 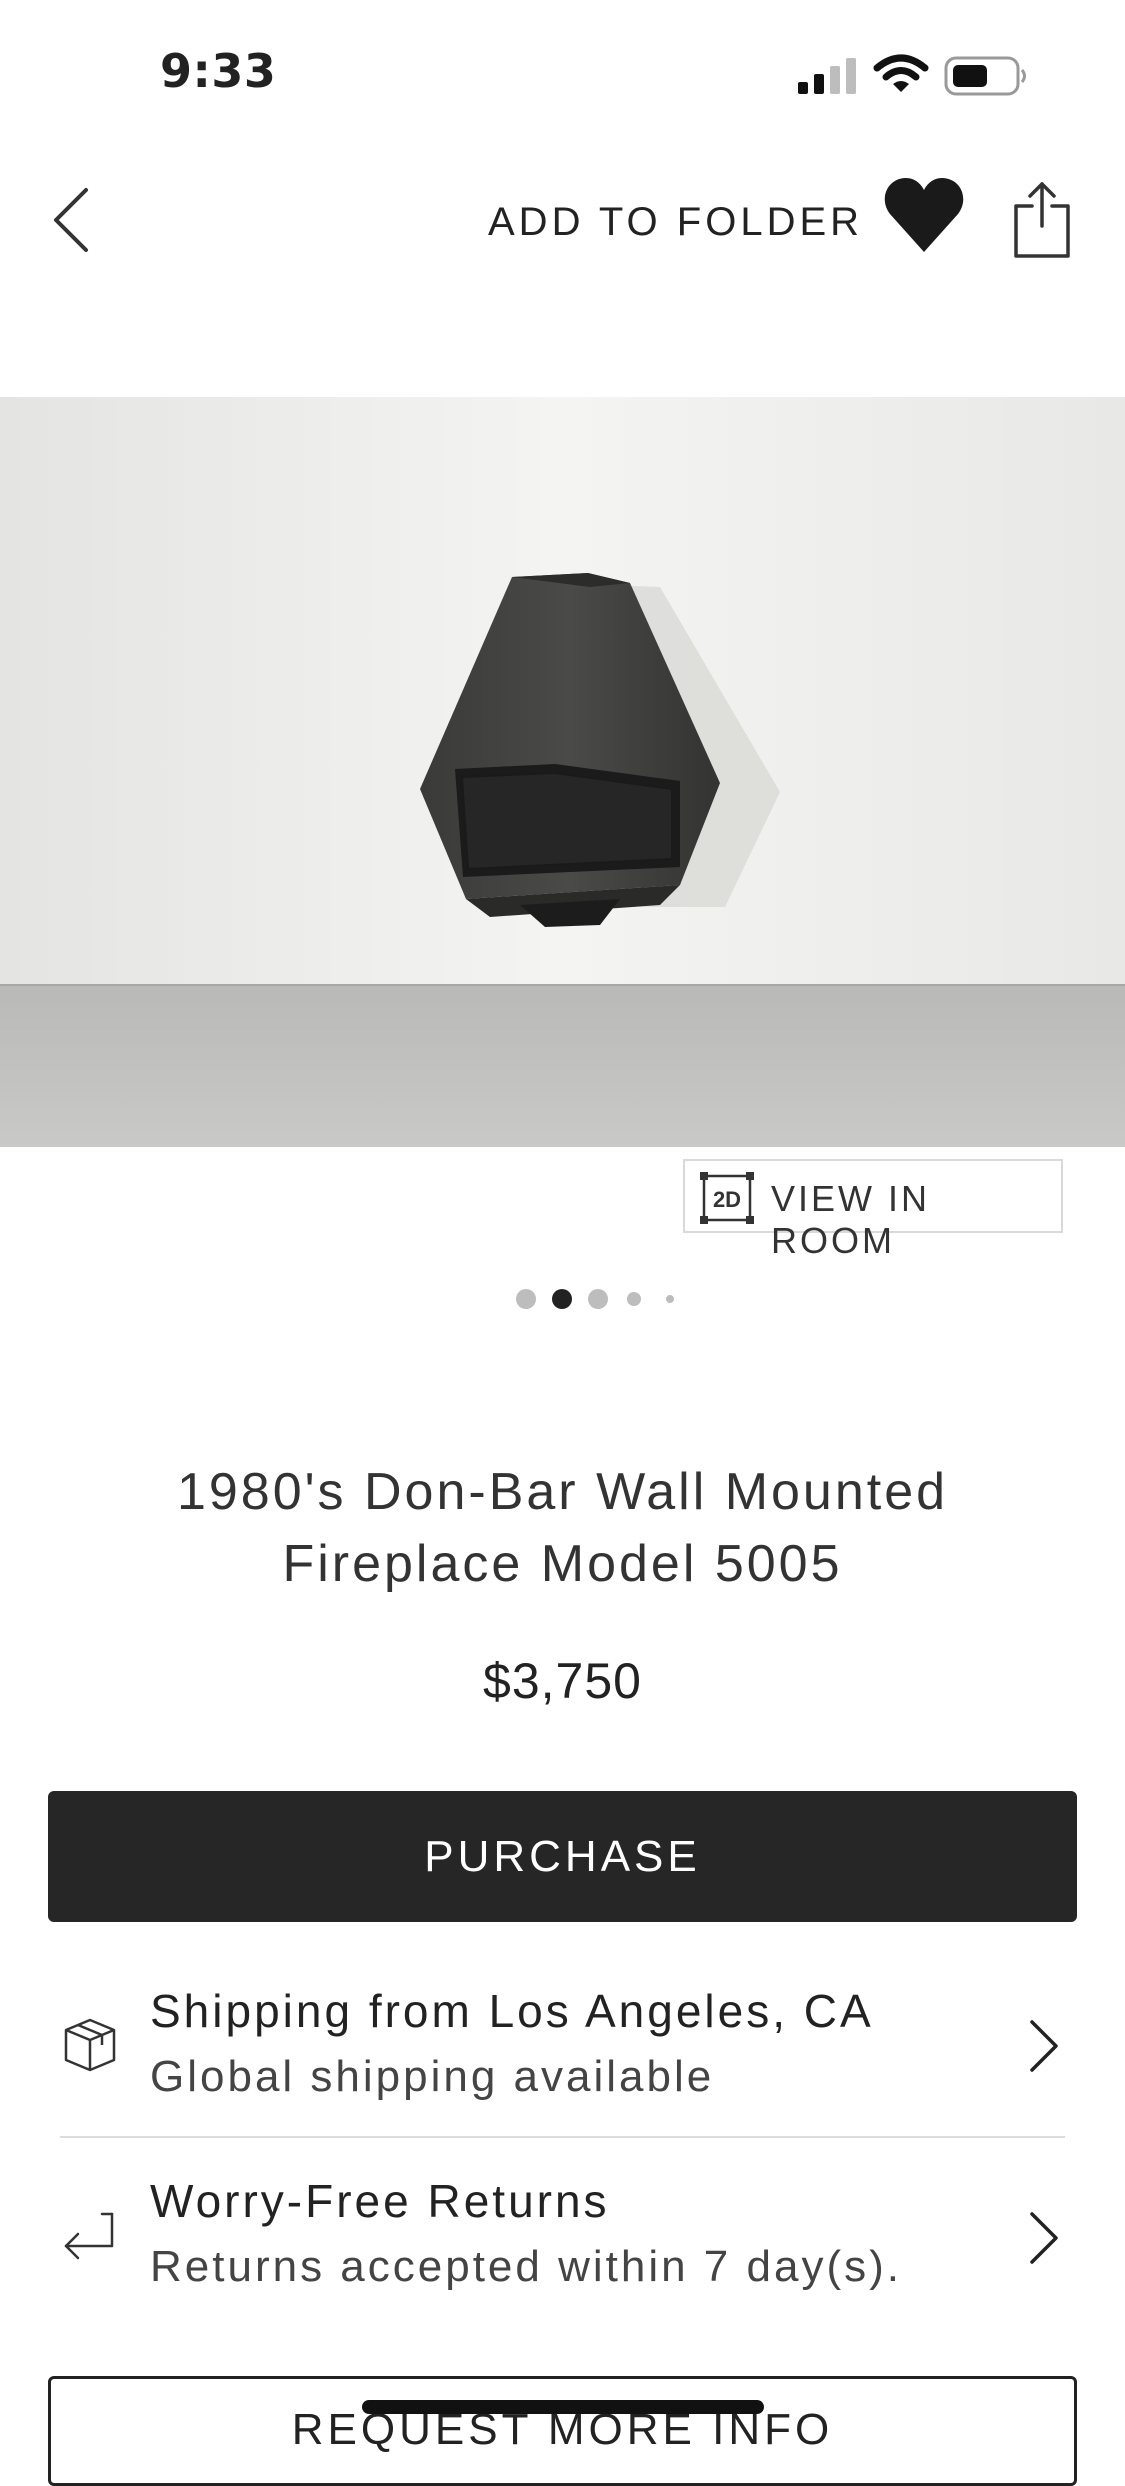 I want to click on request-more-info-button: REQUEST MORE INFO, so click(x=562, y=2431).